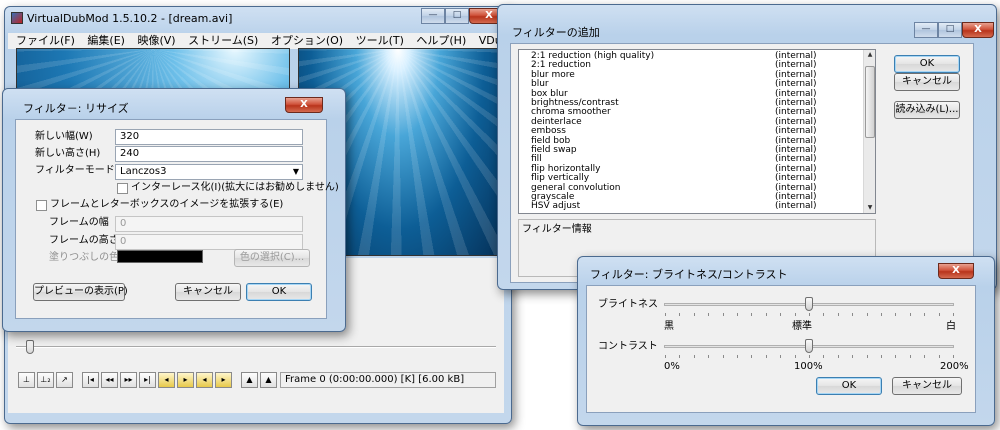 This screenshot has width=1000, height=430. I want to click on contrast-label: コントラスト, so click(628, 346).